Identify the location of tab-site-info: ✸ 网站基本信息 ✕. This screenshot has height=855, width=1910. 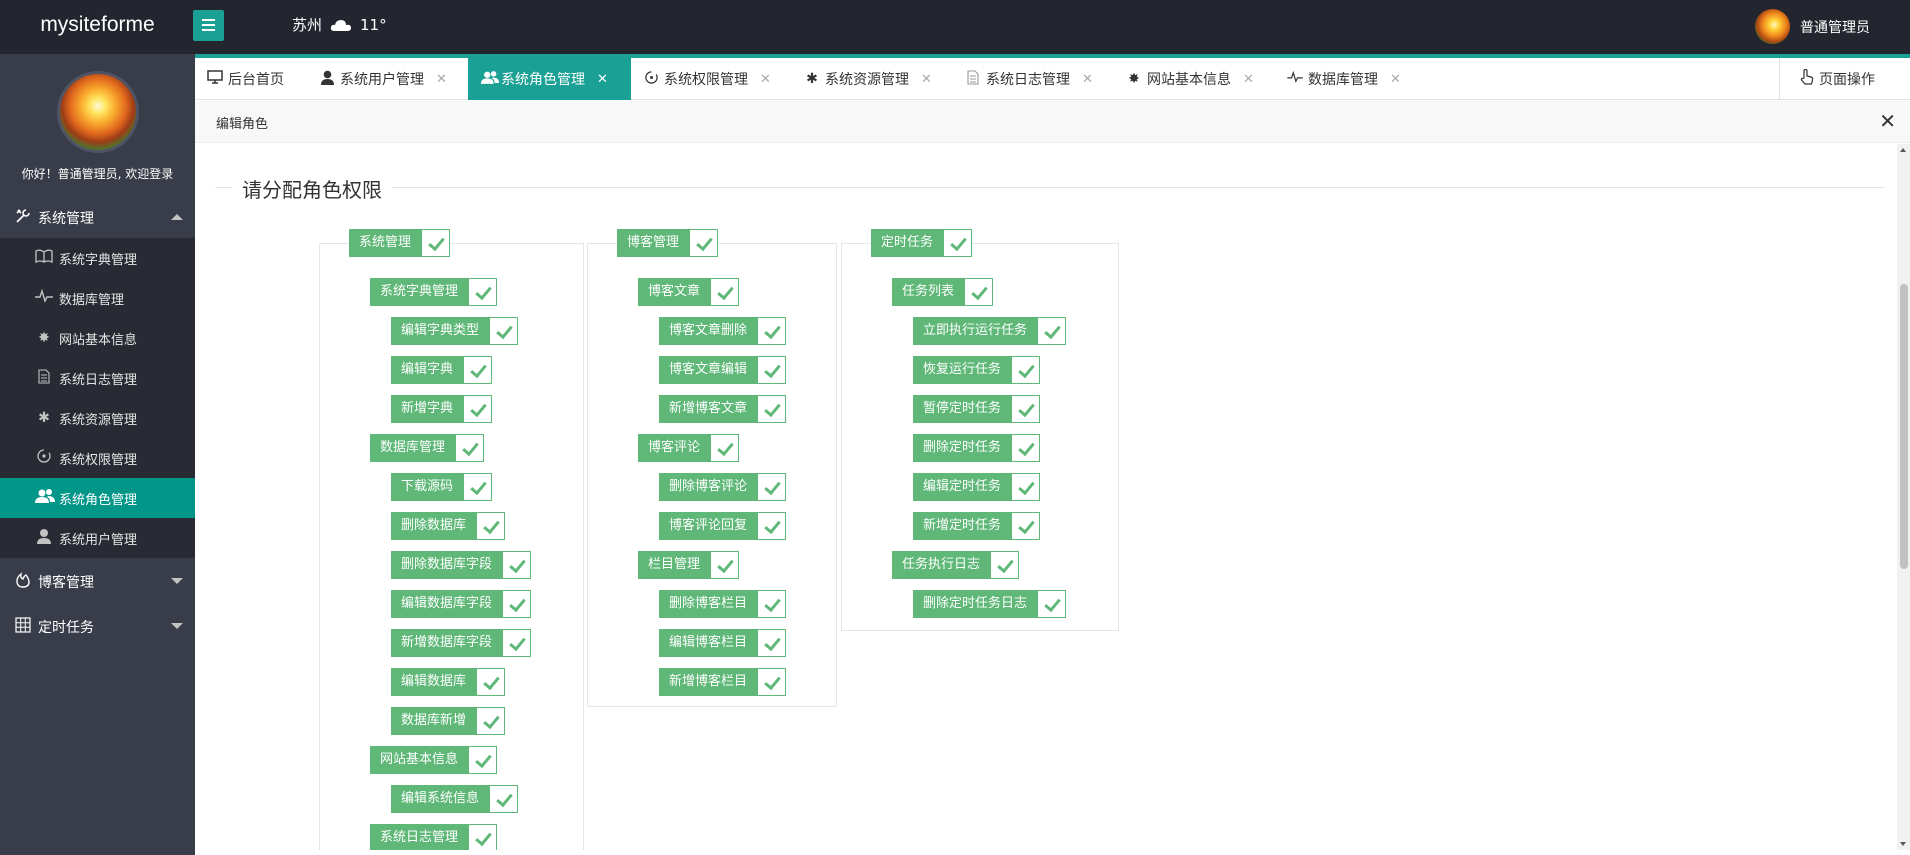
(1194, 79).